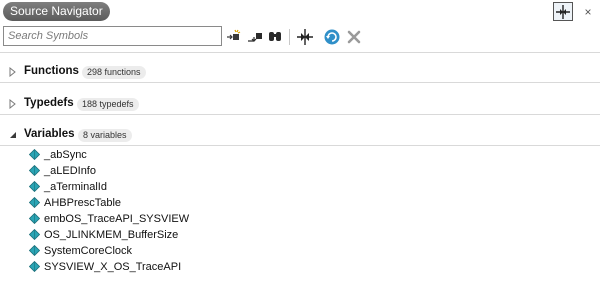 The height and width of the screenshot is (282, 600). I want to click on list-item: _abSync, so click(58, 154).